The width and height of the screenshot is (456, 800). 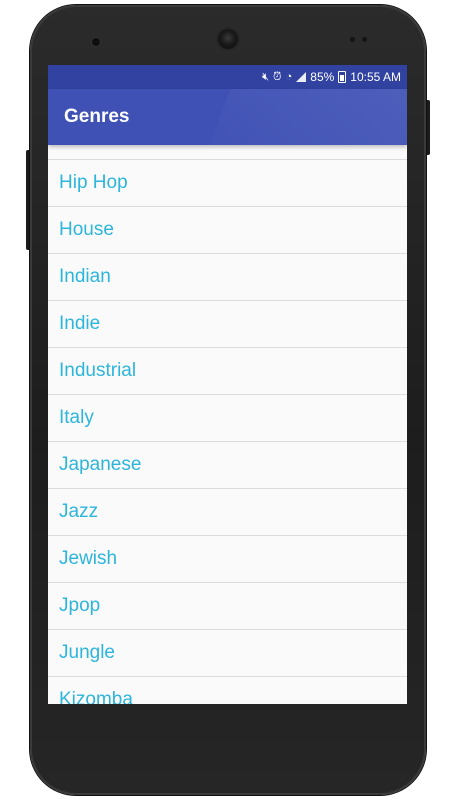 What do you see at coordinates (227, 77) in the screenshot?
I see `status-bar: 🔇︎ ⏰︎ ◔ 85% 10:55 AM` at bounding box center [227, 77].